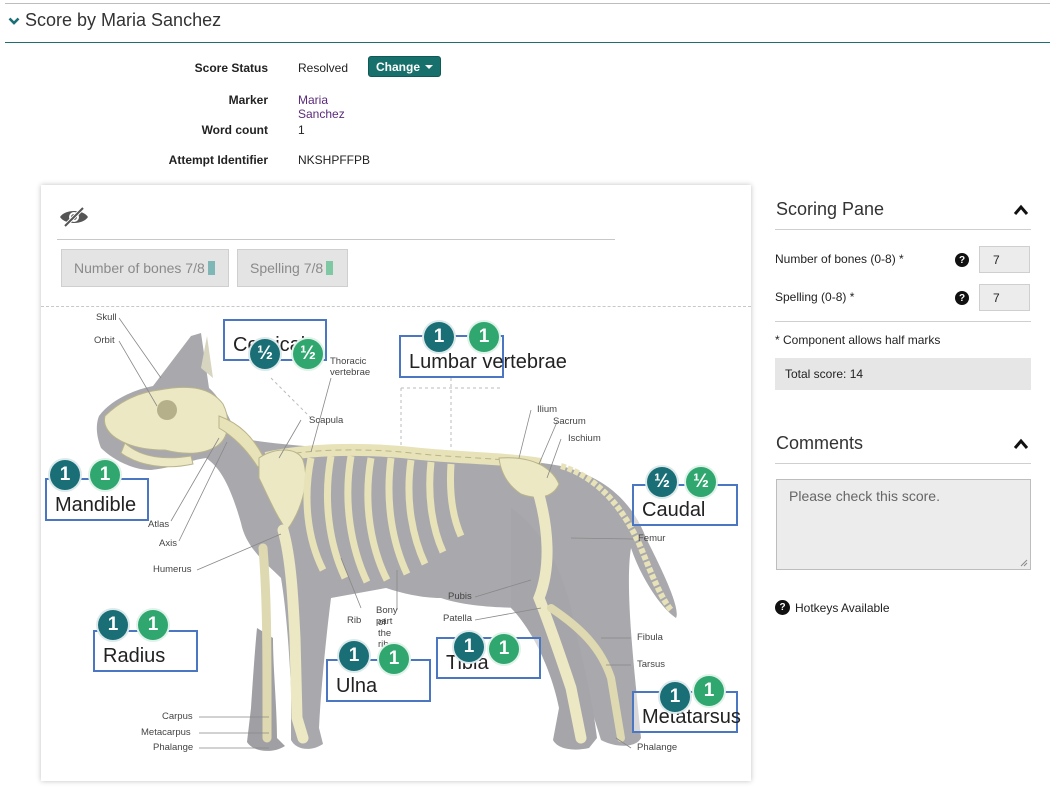 The width and height of the screenshot is (1052, 794). Describe the element at coordinates (172, 569) in the screenshot. I see `label-humerus: Humerus` at that location.